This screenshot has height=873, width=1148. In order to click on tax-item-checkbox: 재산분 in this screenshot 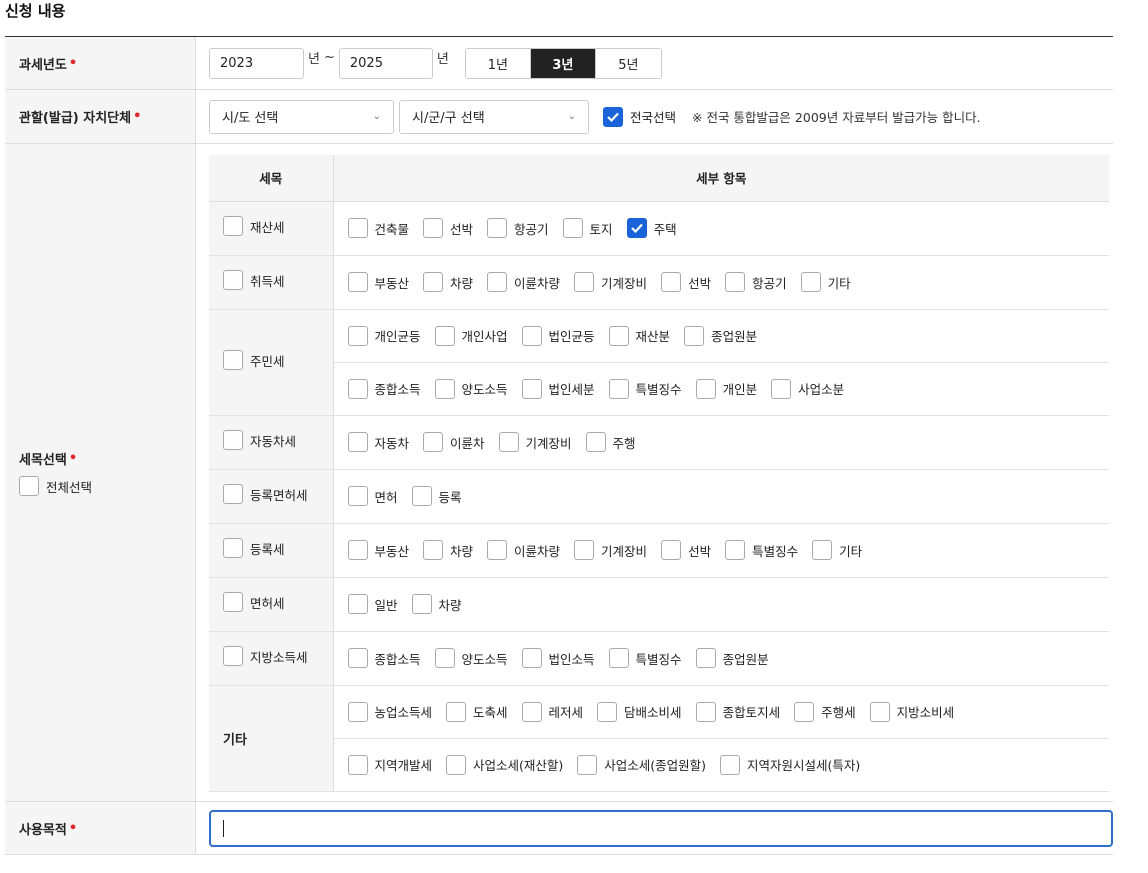, I will do `click(639, 335)`.